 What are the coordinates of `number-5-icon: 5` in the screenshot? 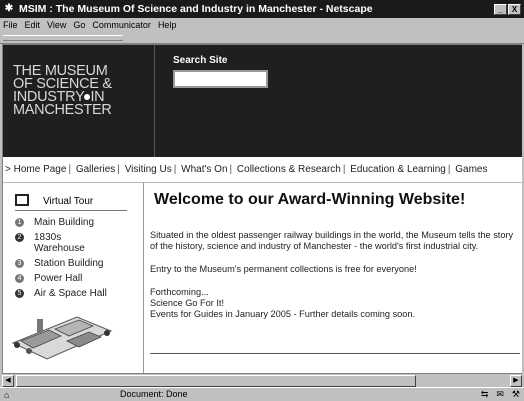 It's located at (19, 293).